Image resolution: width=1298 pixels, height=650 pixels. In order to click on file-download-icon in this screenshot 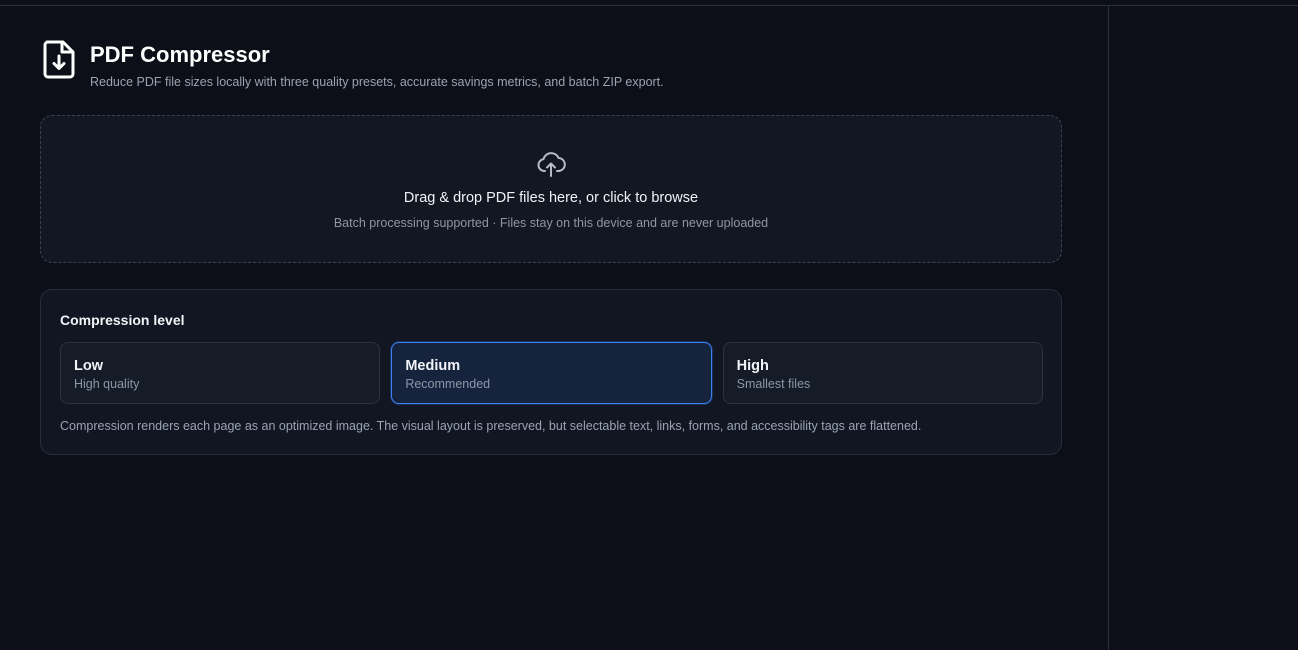, I will do `click(59, 59)`.